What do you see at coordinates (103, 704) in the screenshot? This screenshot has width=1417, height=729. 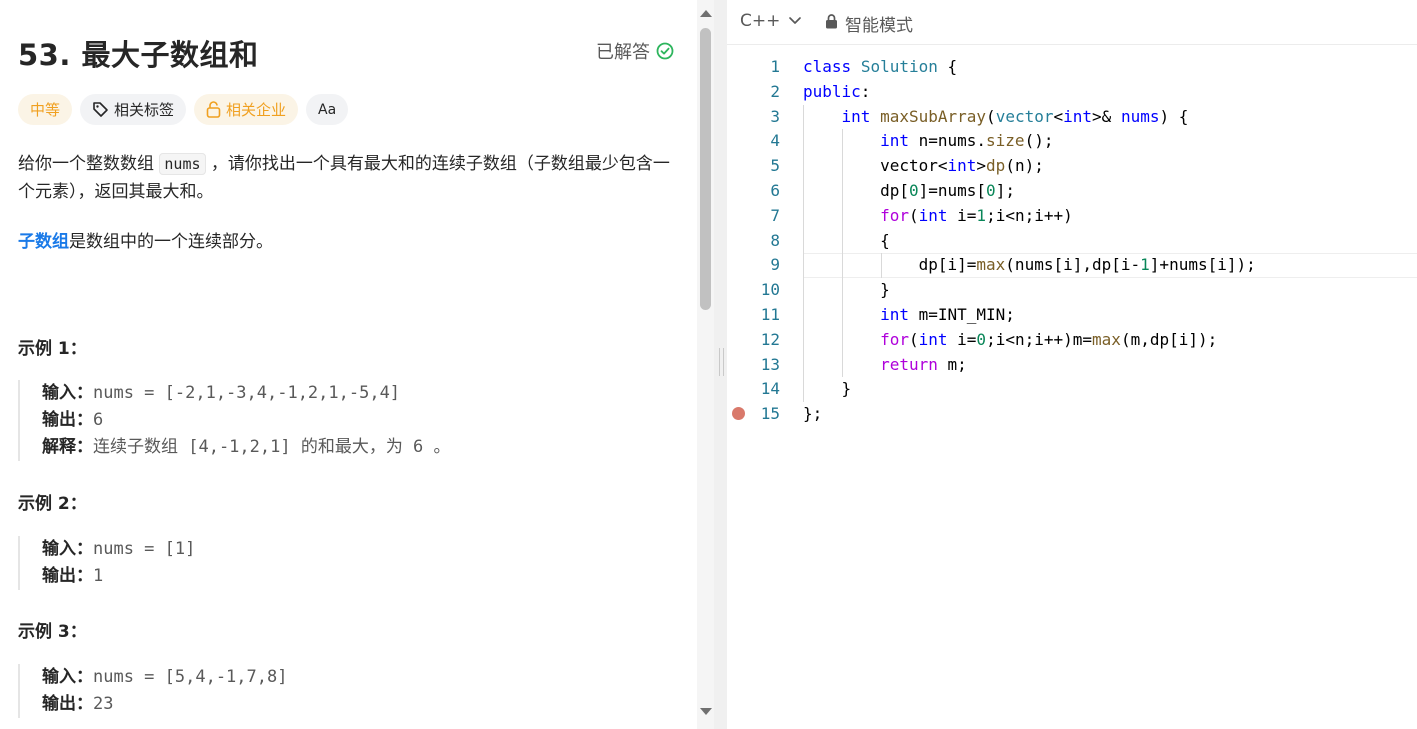 I see `example-3-output: 23` at bounding box center [103, 704].